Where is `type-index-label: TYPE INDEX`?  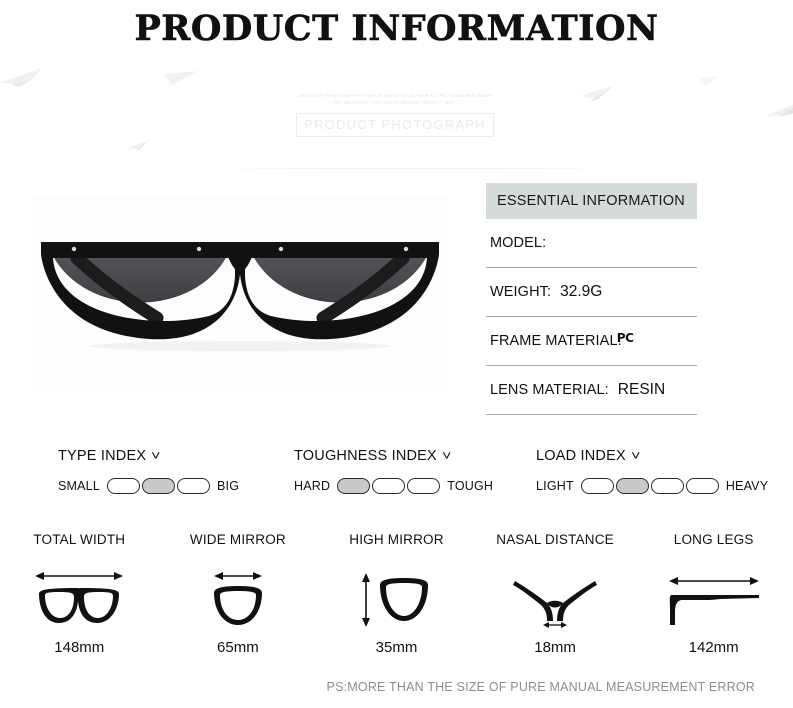 type-index-label: TYPE INDEX is located at coordinates (102, 456).